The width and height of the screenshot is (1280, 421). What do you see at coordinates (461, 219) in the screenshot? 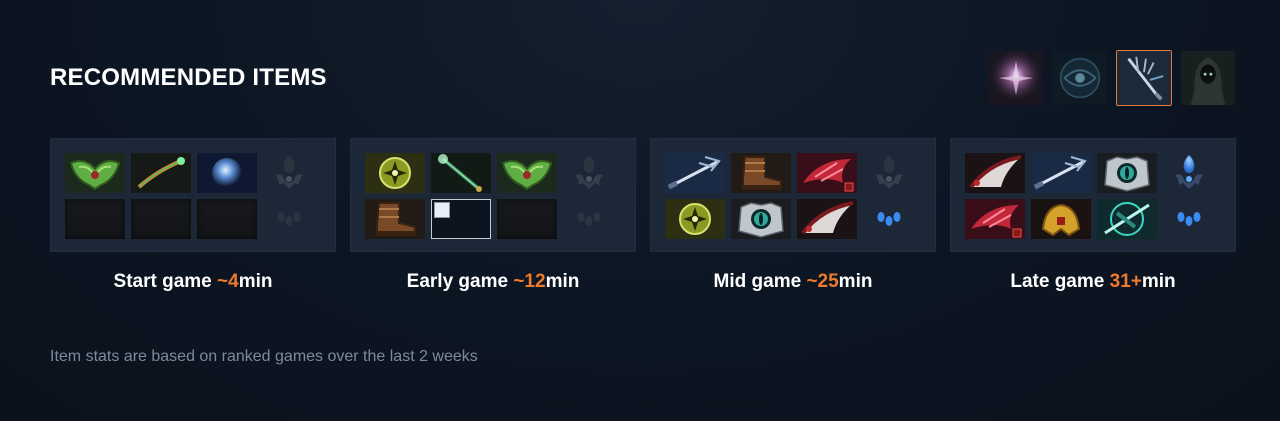
I see `broken-image-icon` at bounding box center [461, 219].